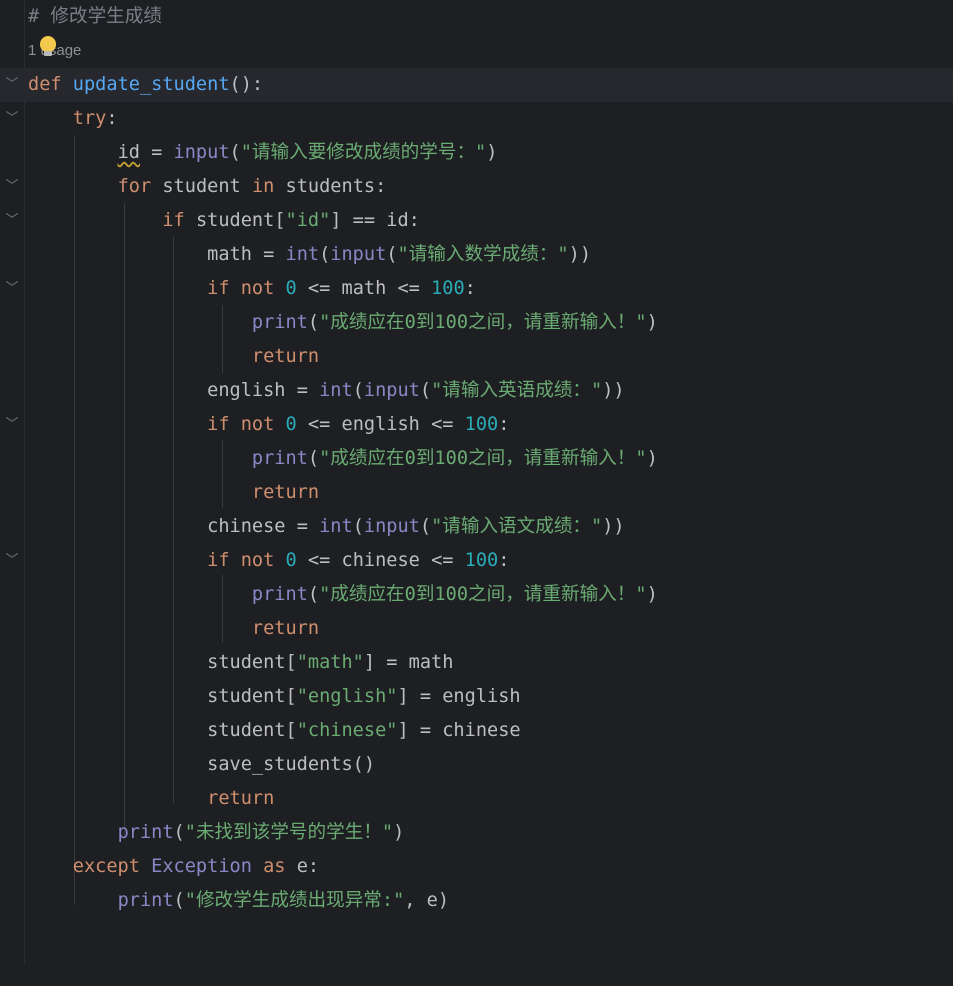 The image size is (953, 986). What do you see at coordinates (476, 731) in the screenshot?
I see `code-line: student["chinese"] = chinese` at bounding box center [476, 731].